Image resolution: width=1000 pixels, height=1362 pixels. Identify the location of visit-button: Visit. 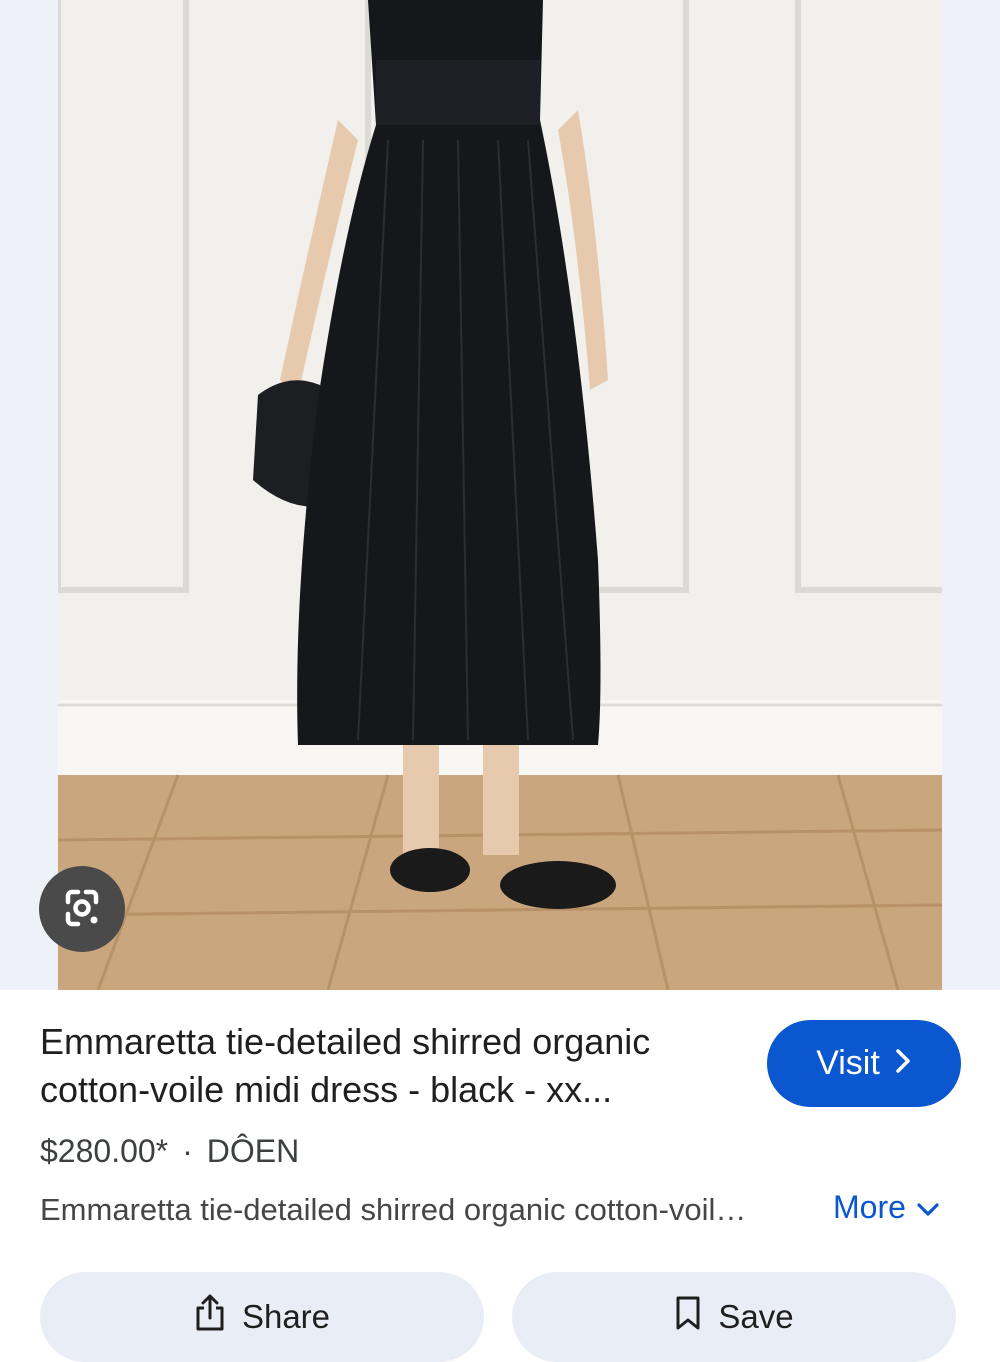
(864, 1063).